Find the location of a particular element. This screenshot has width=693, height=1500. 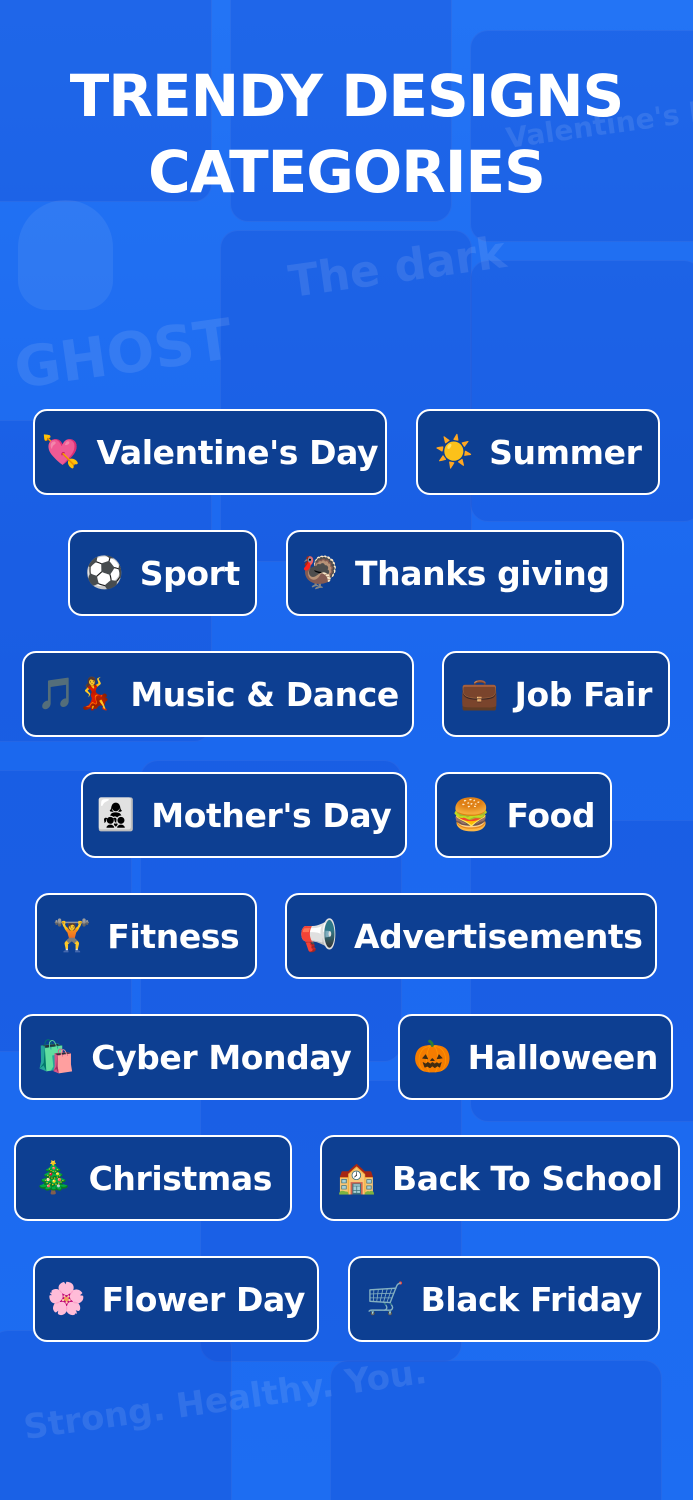

heart-with-arrow-icon: 💘 is located at coordinates (61, 451).